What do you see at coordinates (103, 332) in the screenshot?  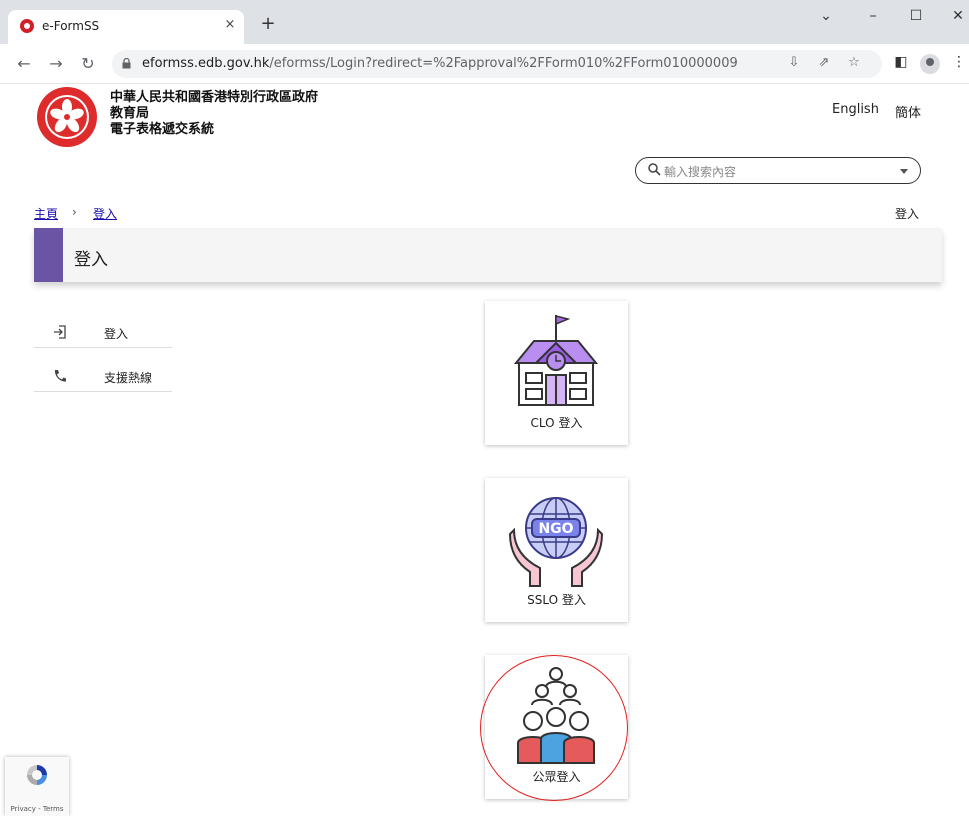 I see `sidebar-item-login: 登入` at bounding box center [103, 332].